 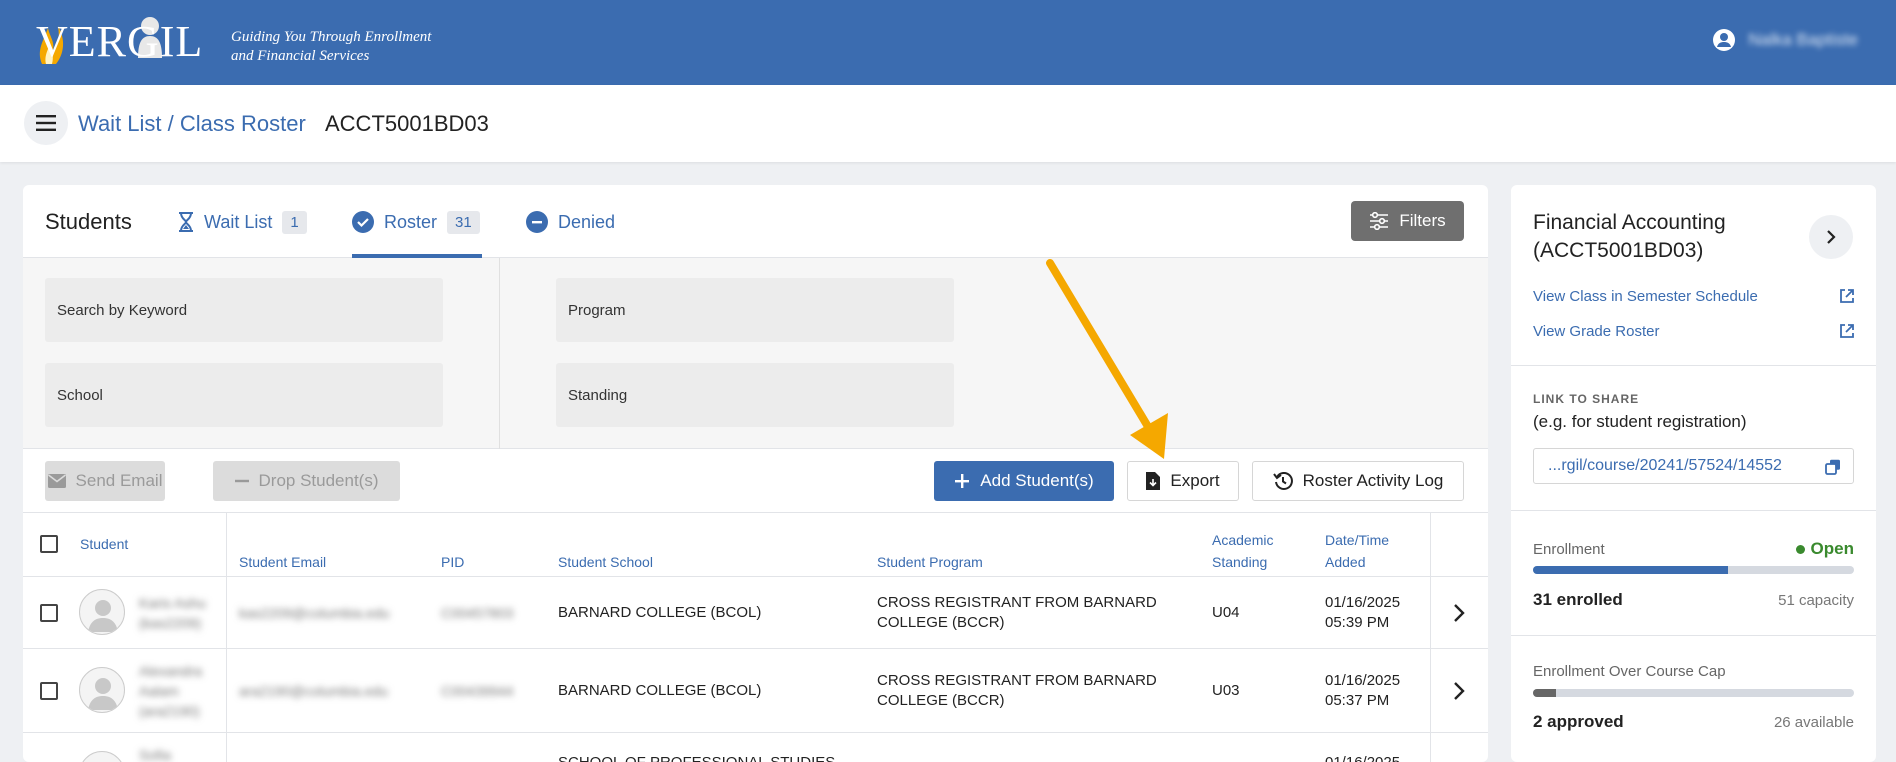 What do you see at coordinates (1226, 612) in the screenshot?
I see `academic-standing: U04` at bounding box center [1226, 612].